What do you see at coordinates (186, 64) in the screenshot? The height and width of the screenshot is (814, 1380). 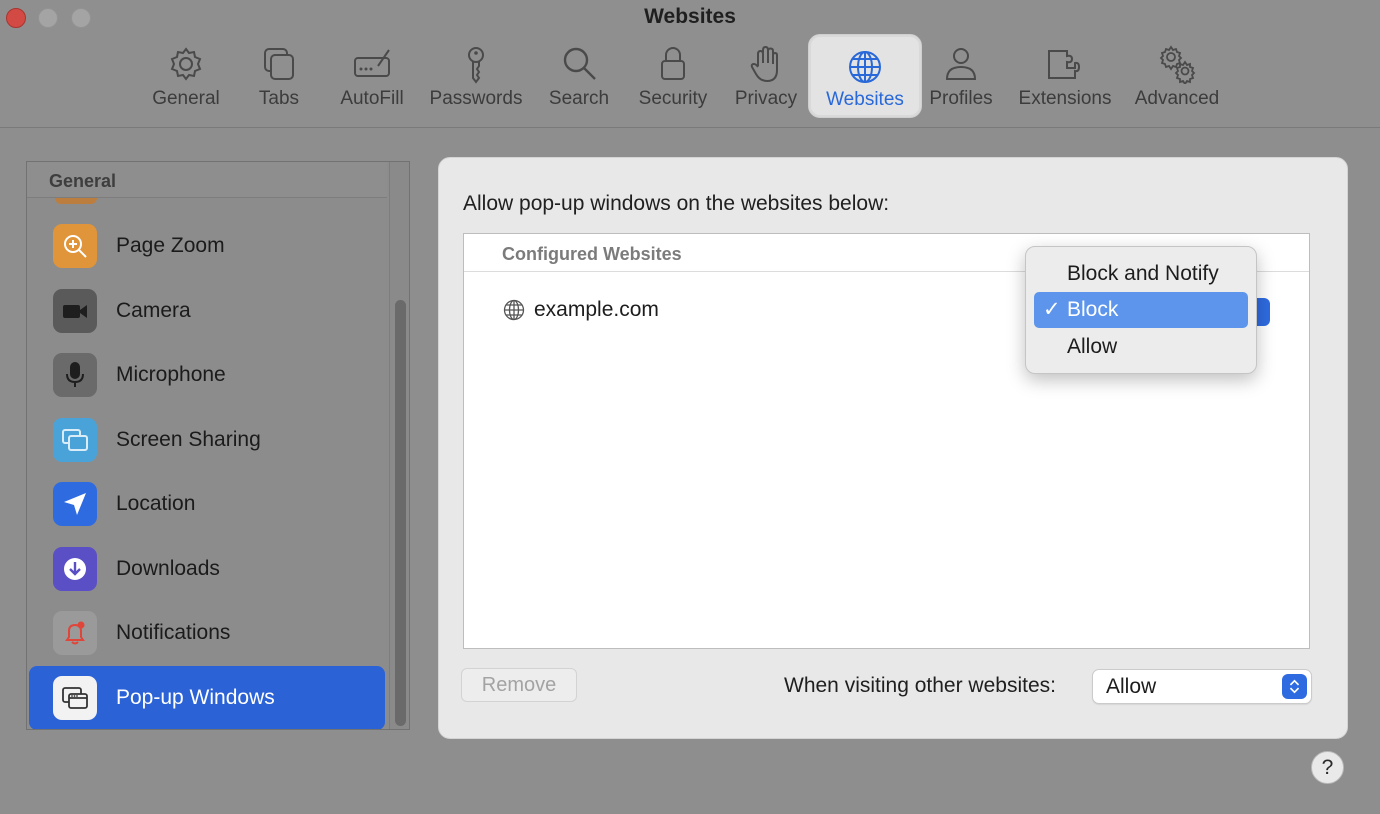 I see `gear-icon` at bounding box center [186, 64].